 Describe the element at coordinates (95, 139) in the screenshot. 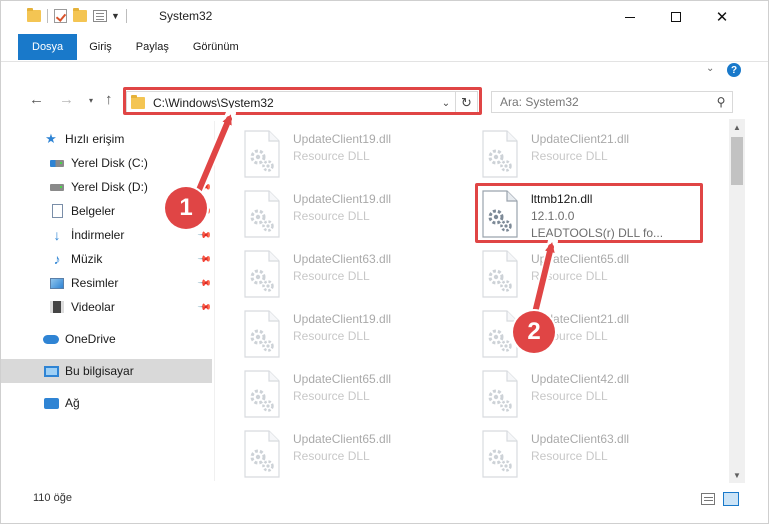

I see `sidebar-item-label: Hızlı erişim` at that location.